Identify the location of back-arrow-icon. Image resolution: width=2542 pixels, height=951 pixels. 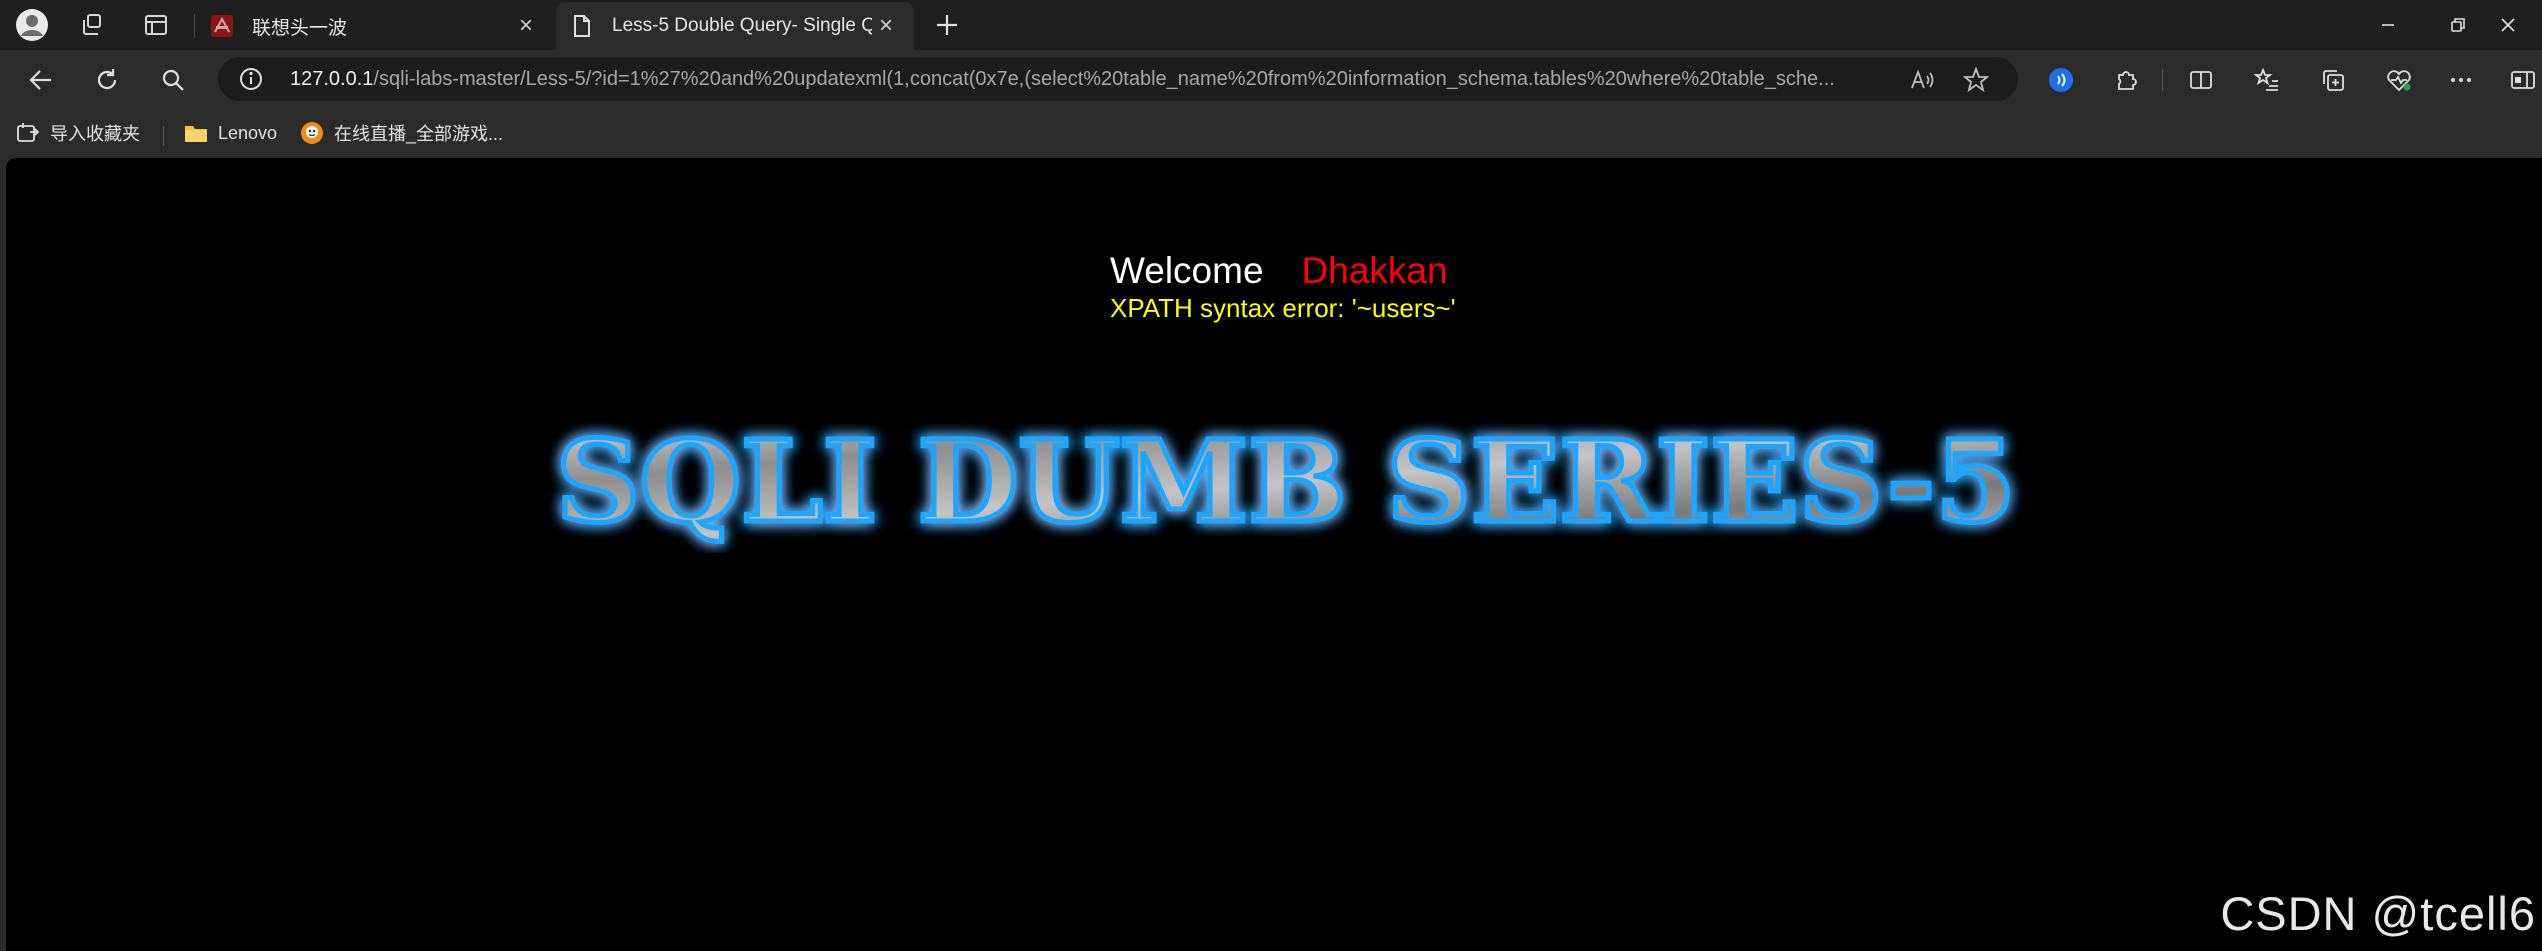
(40, 80).